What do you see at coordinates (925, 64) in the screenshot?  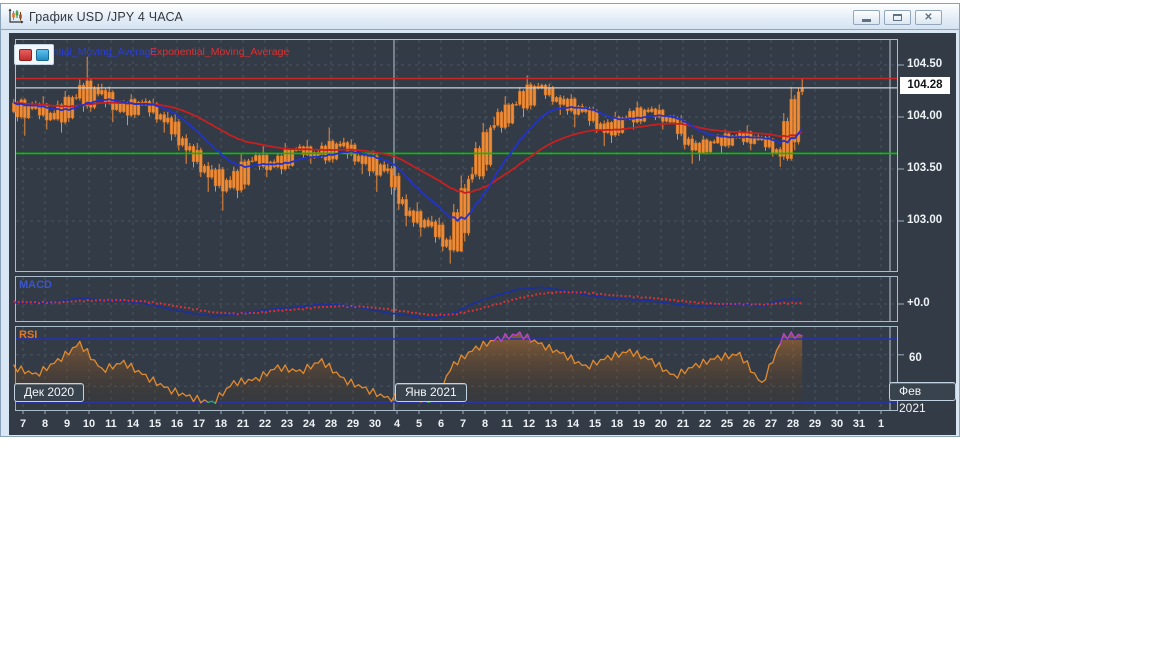 I see `price-axis-label: 104.50` at bounding box center [925, 64].